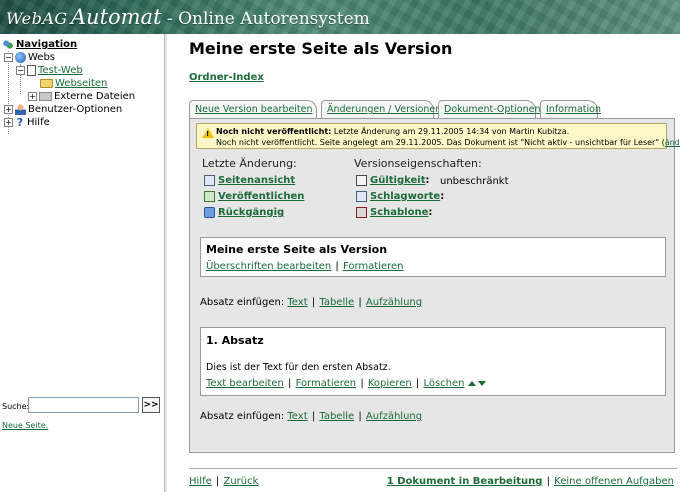 This screenshot has height=492, width=680. Describe the element at coordinates (47, 44) in the screenshot. I see `tree-label-navigation: Navigation` at that location.